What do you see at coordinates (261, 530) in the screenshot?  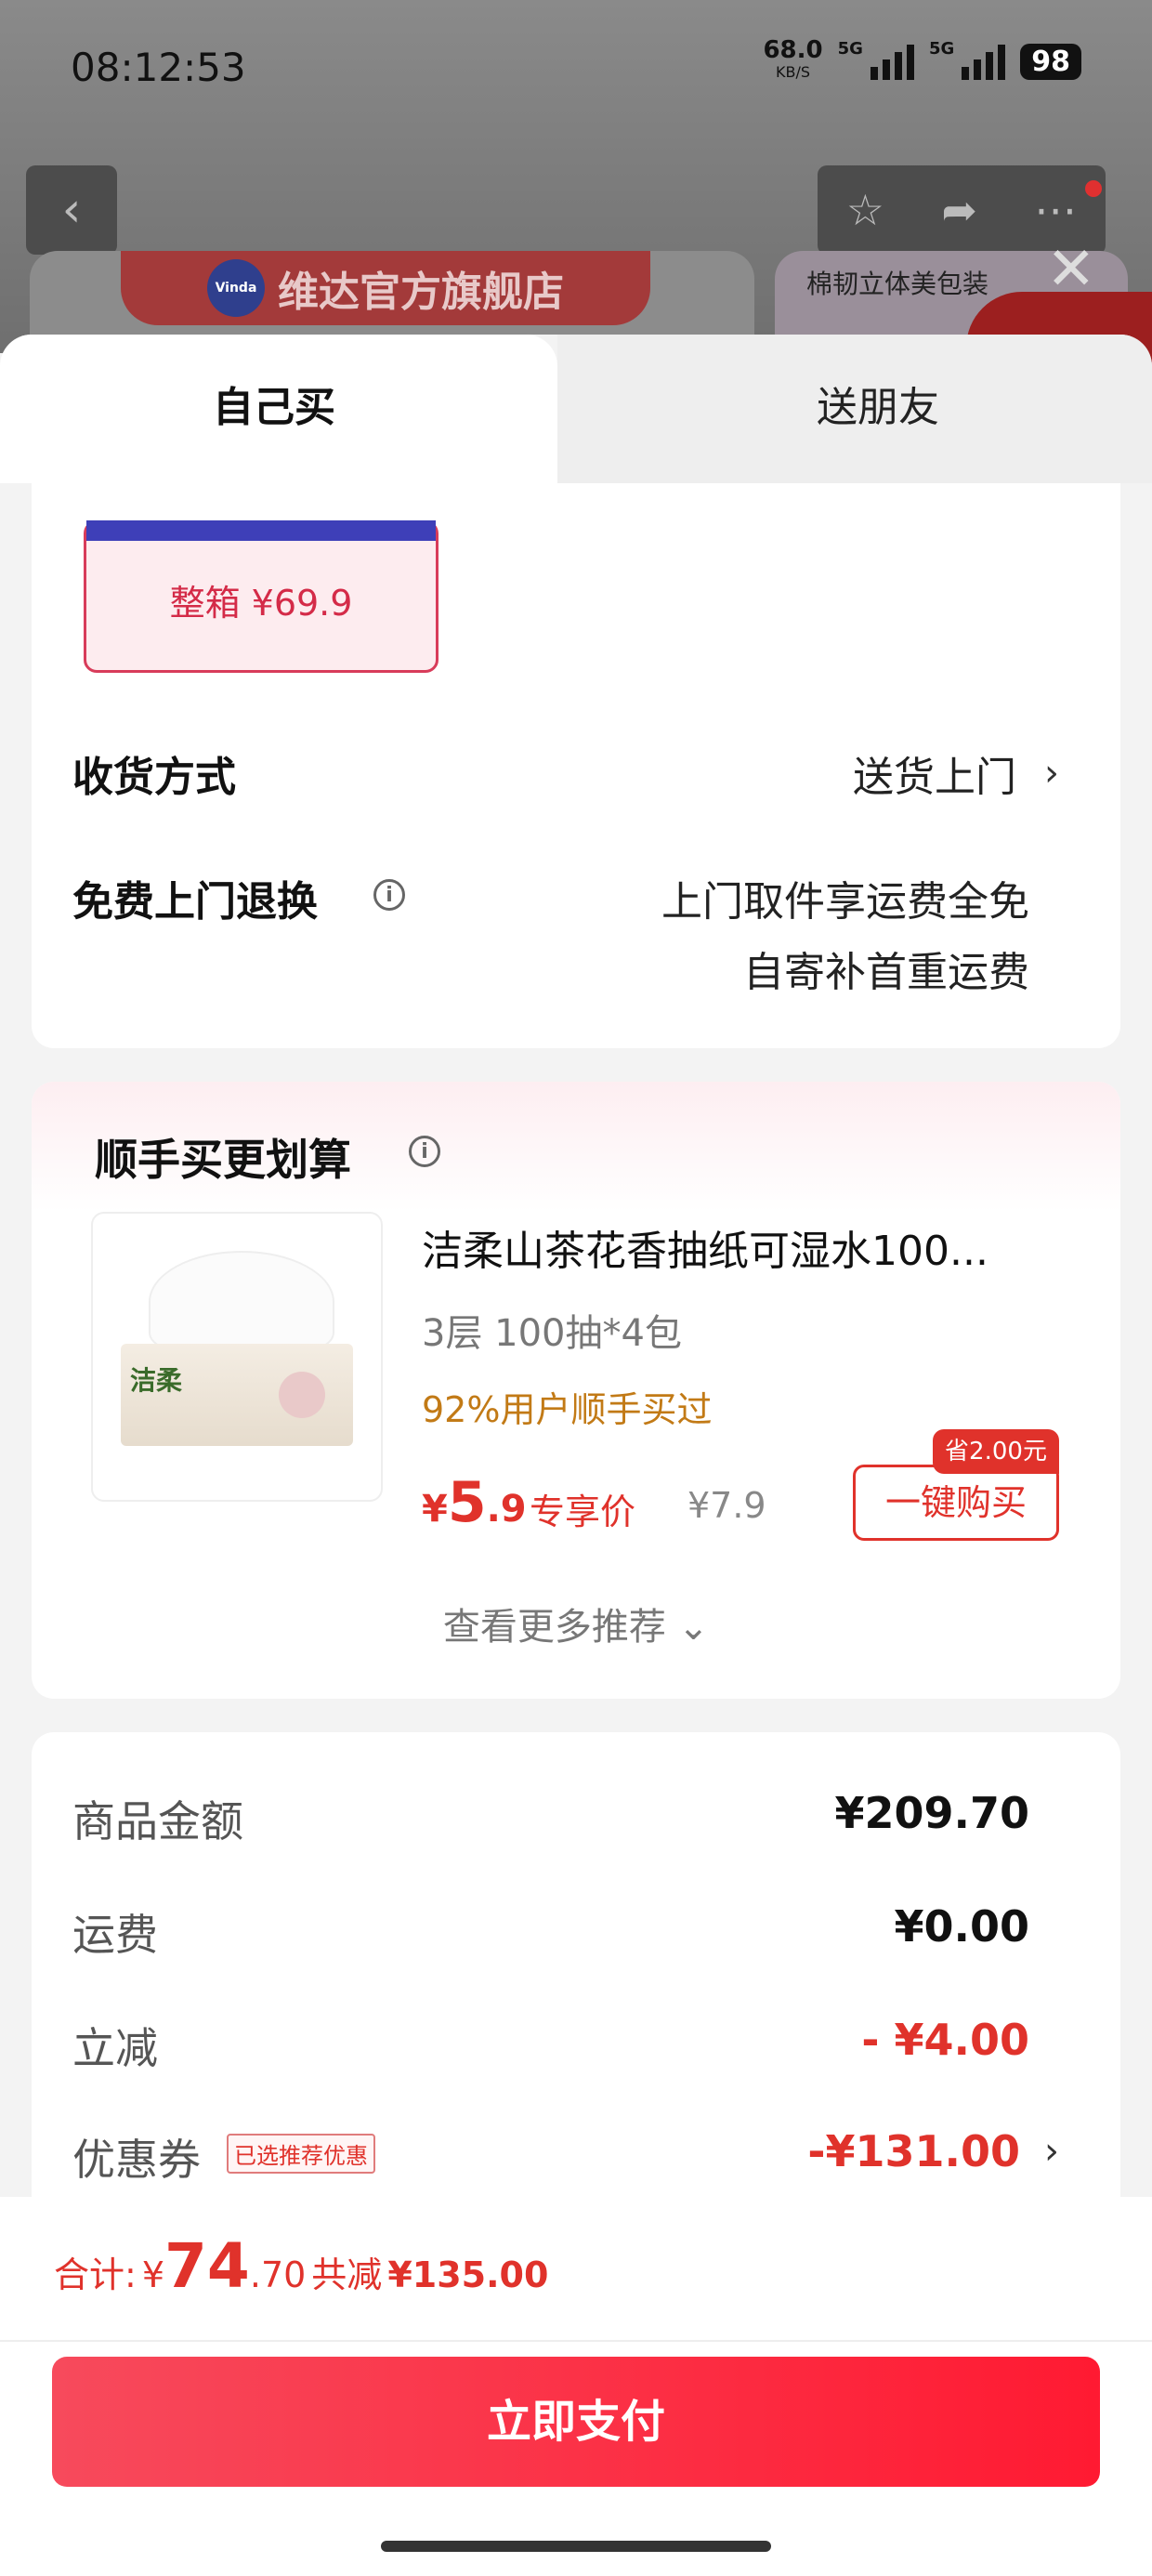 I see `sku-strip` at bounding box center [261, 530].